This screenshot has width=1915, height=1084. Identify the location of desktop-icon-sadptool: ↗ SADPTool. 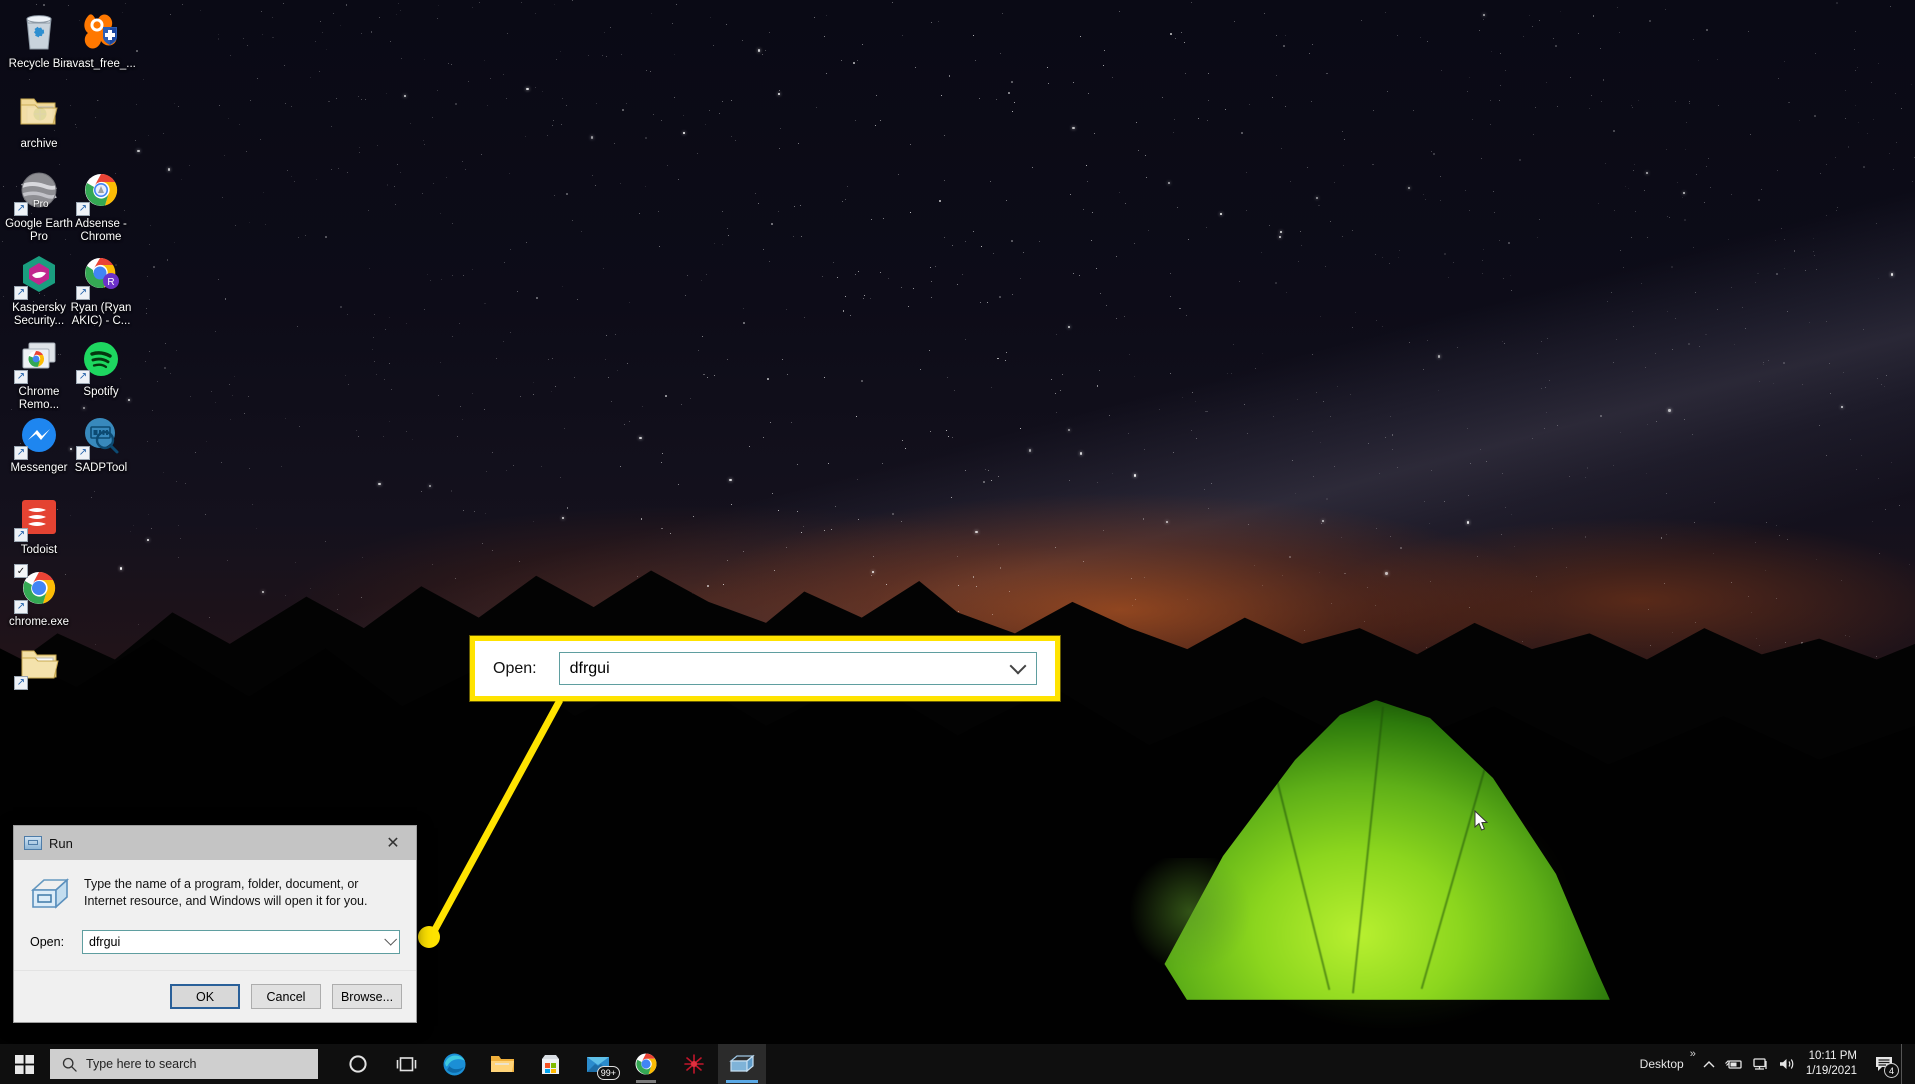
(101, 443).